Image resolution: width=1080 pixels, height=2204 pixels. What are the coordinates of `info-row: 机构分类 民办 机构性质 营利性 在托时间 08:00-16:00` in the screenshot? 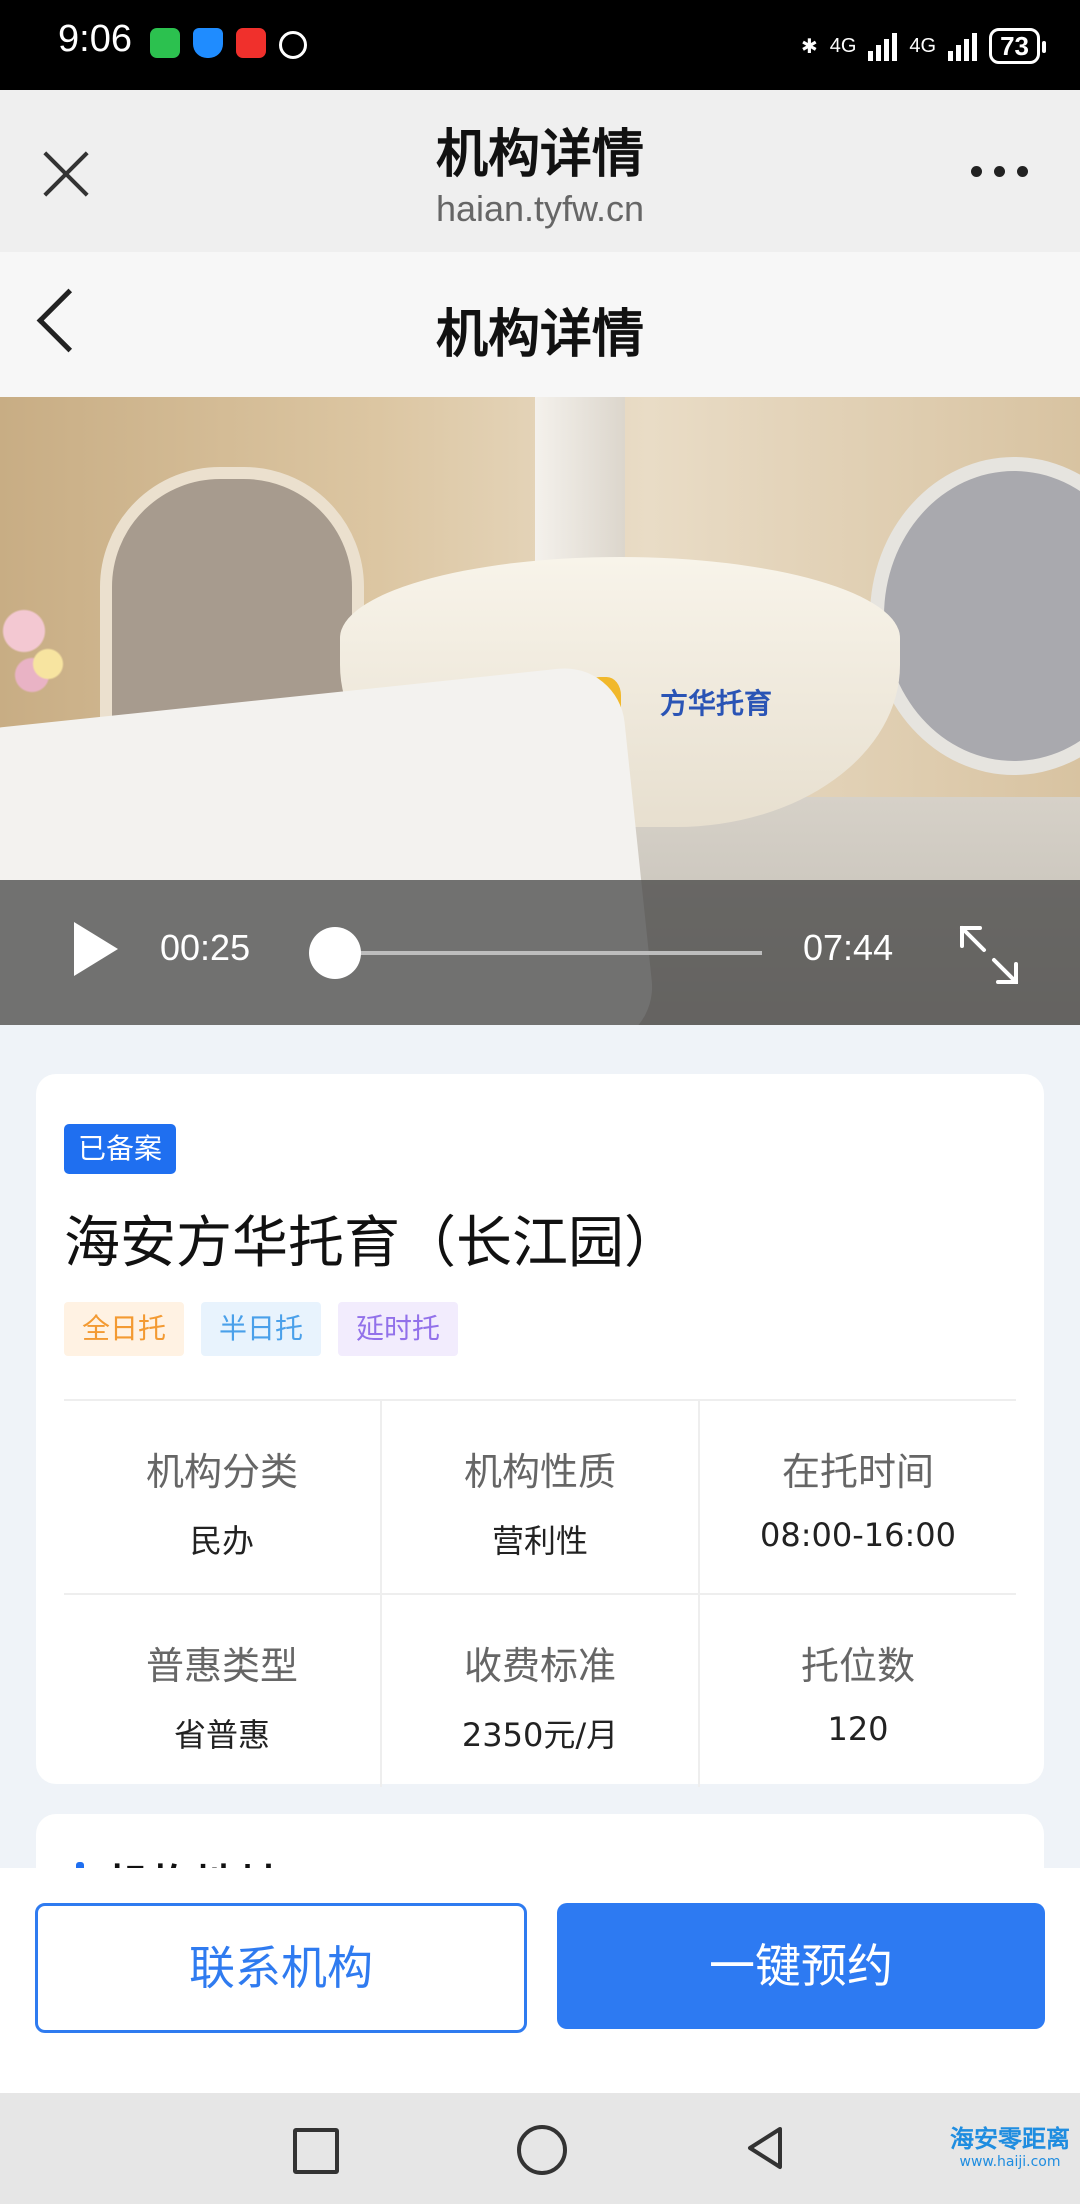 It's located at (540, 1497).